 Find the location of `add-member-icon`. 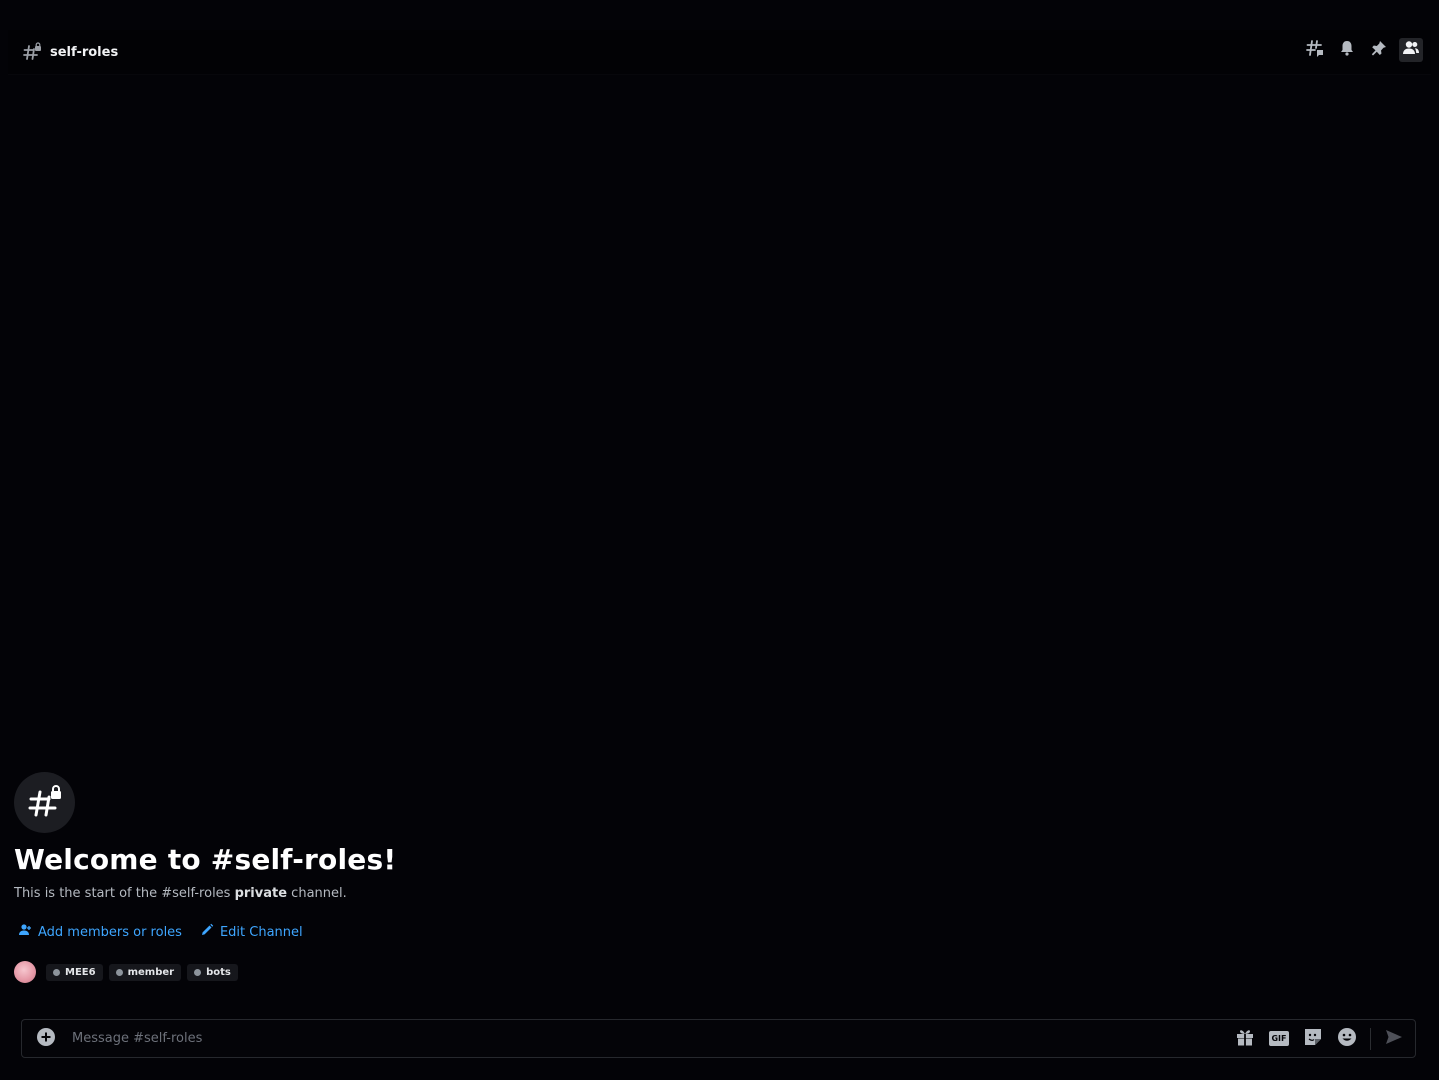

add-member-icon is located at coordinates (25, 932).